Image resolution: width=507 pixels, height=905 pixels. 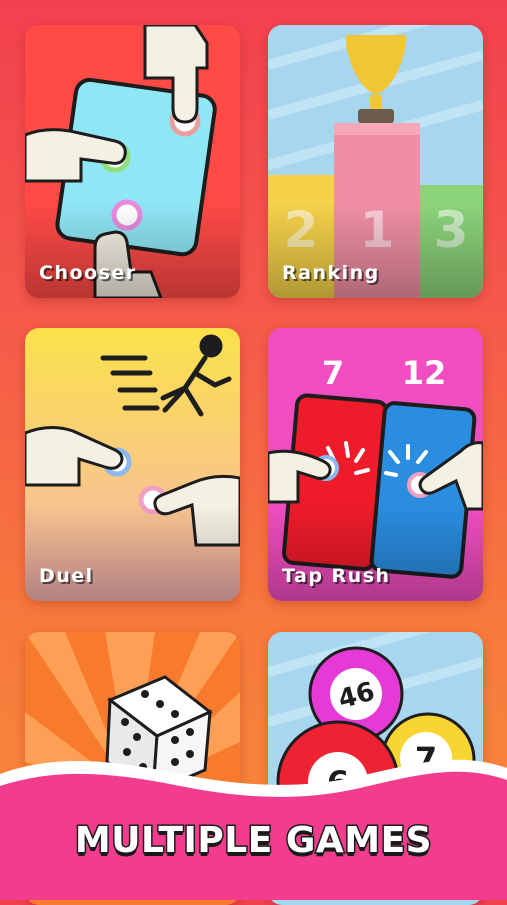 What do you see at coordinates (333, 373) in the screenshot?
I see `score-left: 7` at bounding box center [333, 373].